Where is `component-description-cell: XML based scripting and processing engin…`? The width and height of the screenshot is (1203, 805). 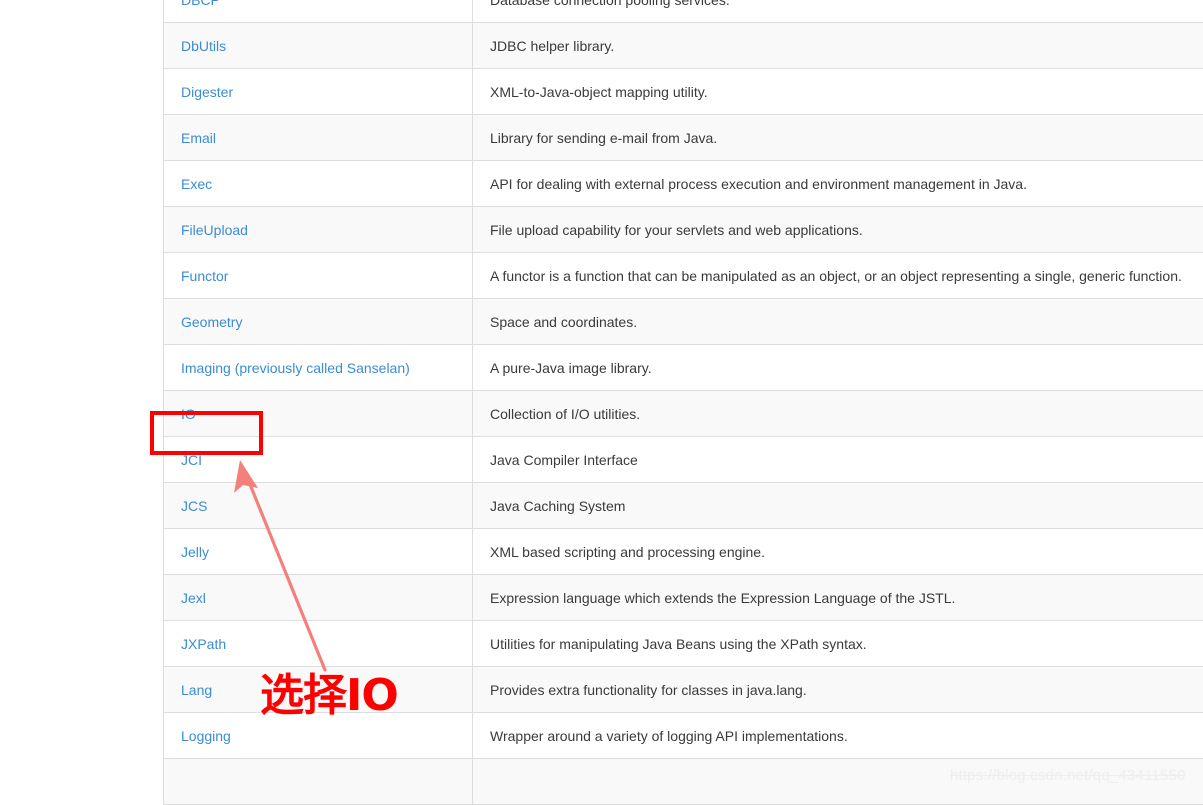 component-description-cell: XML based scripting and processing engin… is located at coordinates (838, 552).